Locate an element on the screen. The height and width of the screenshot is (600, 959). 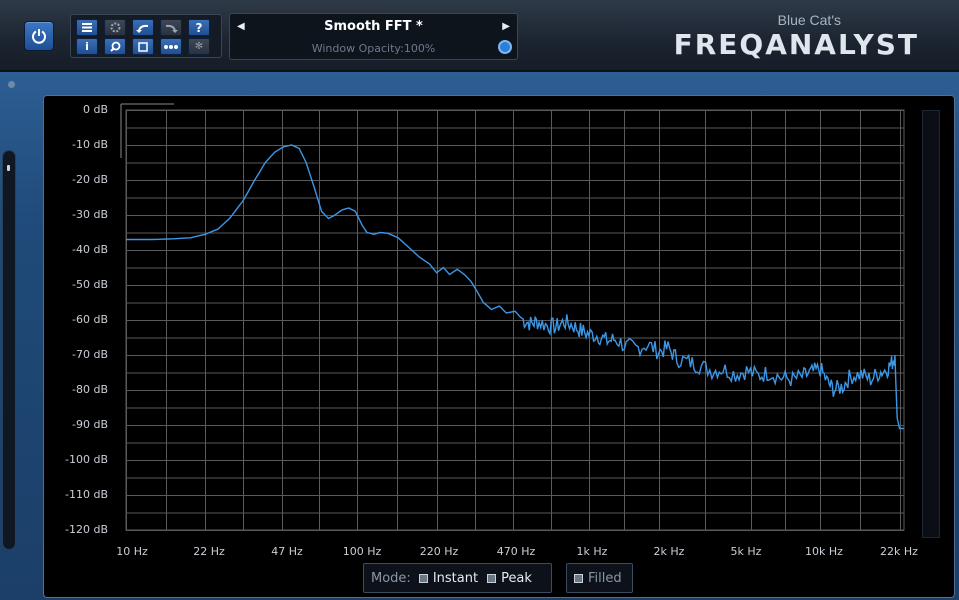
mode-label: Mode: is located at coordinates (391, 578).